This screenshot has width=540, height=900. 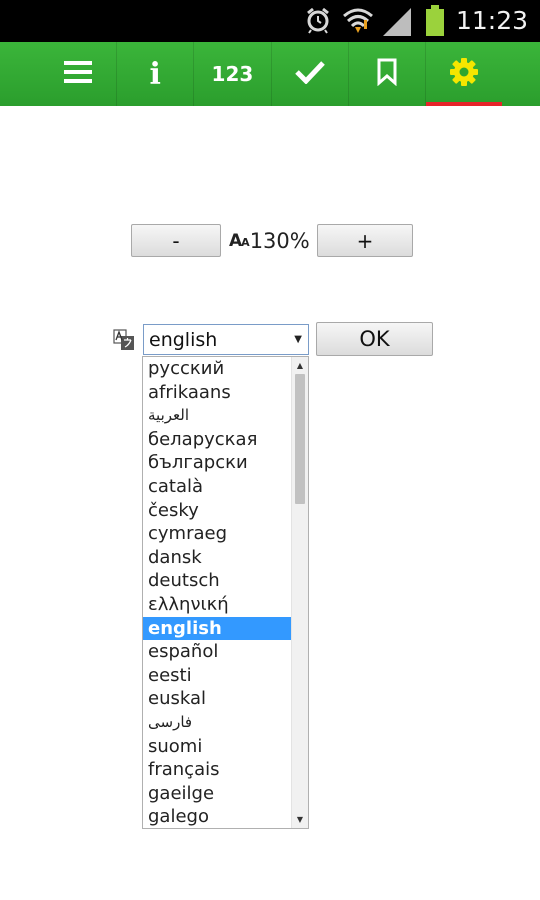 I want to click on top-toolbar: i 123, so click(x=270, y=74).